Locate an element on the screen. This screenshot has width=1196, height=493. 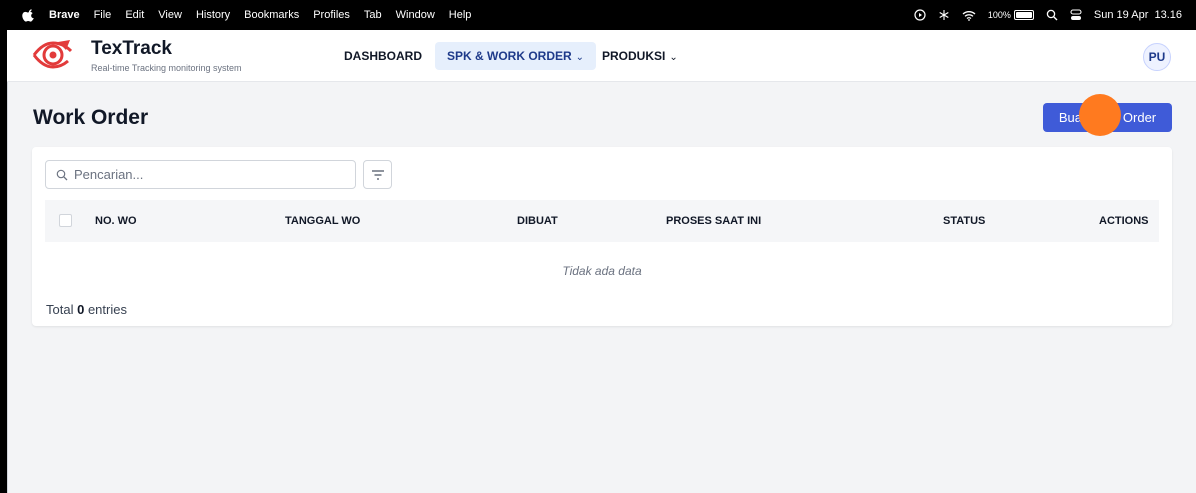
column-header-tanggal-wo: TANGGAL WO is located at coordinates (322, 221).